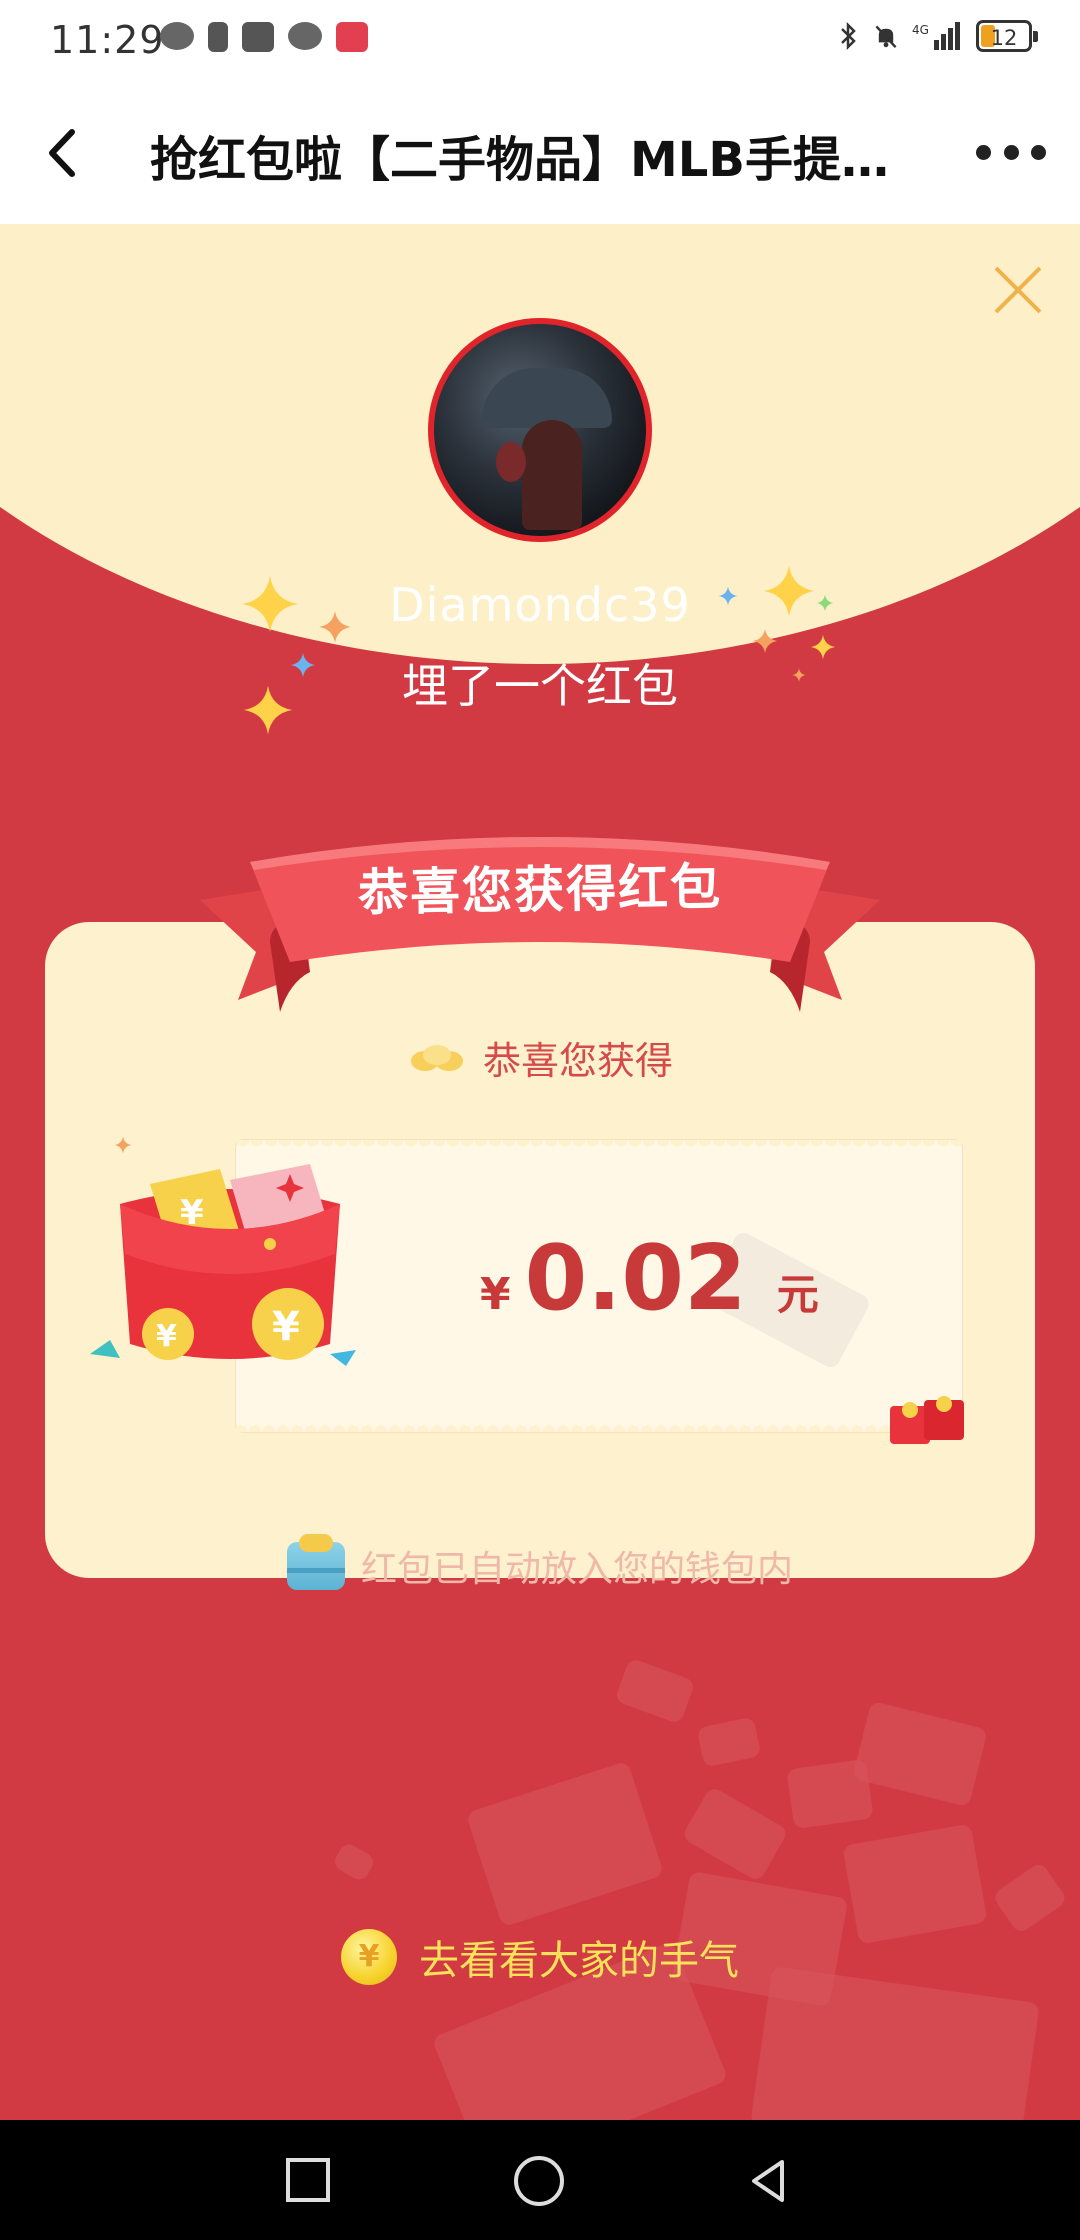 This screenshot has height=2240, width=1080. I want to click on svg-text: 4G, so click(920, 30).